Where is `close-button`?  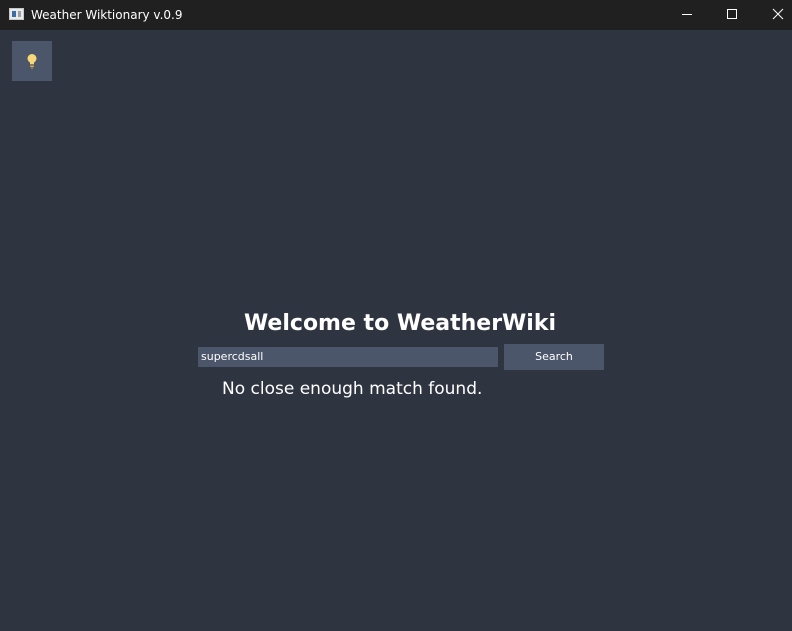
close-button is located at coordinates (774, 15).